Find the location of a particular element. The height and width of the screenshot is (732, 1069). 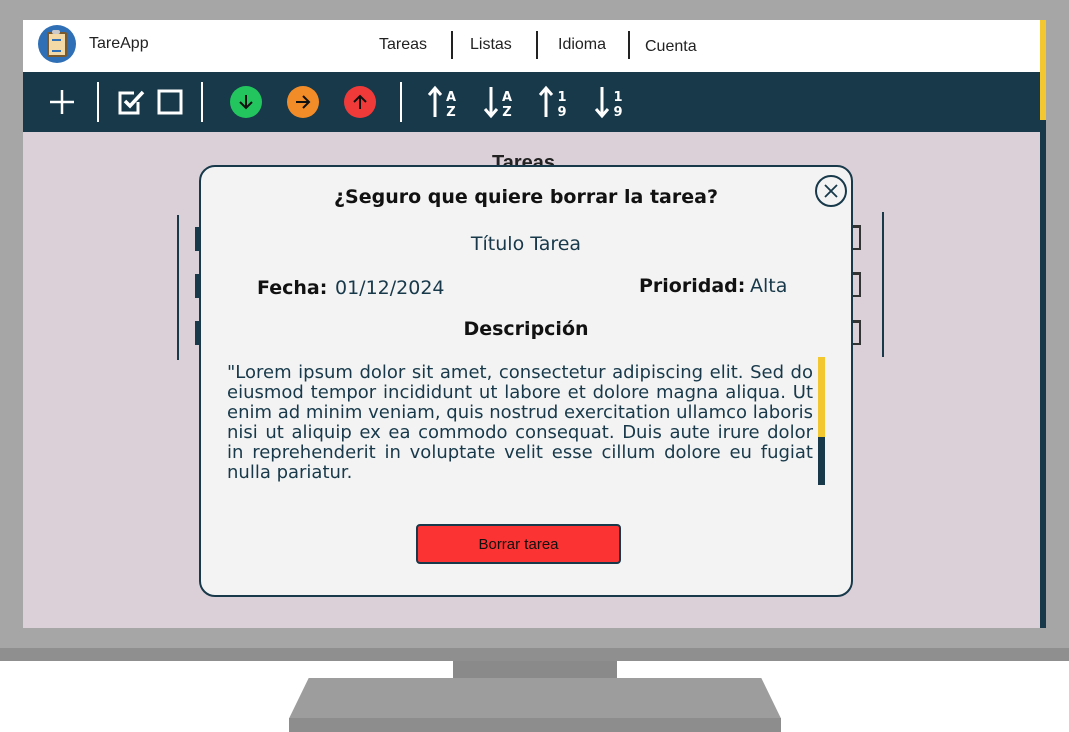

description-scroll-thumb is located at coordinates (821, 397).